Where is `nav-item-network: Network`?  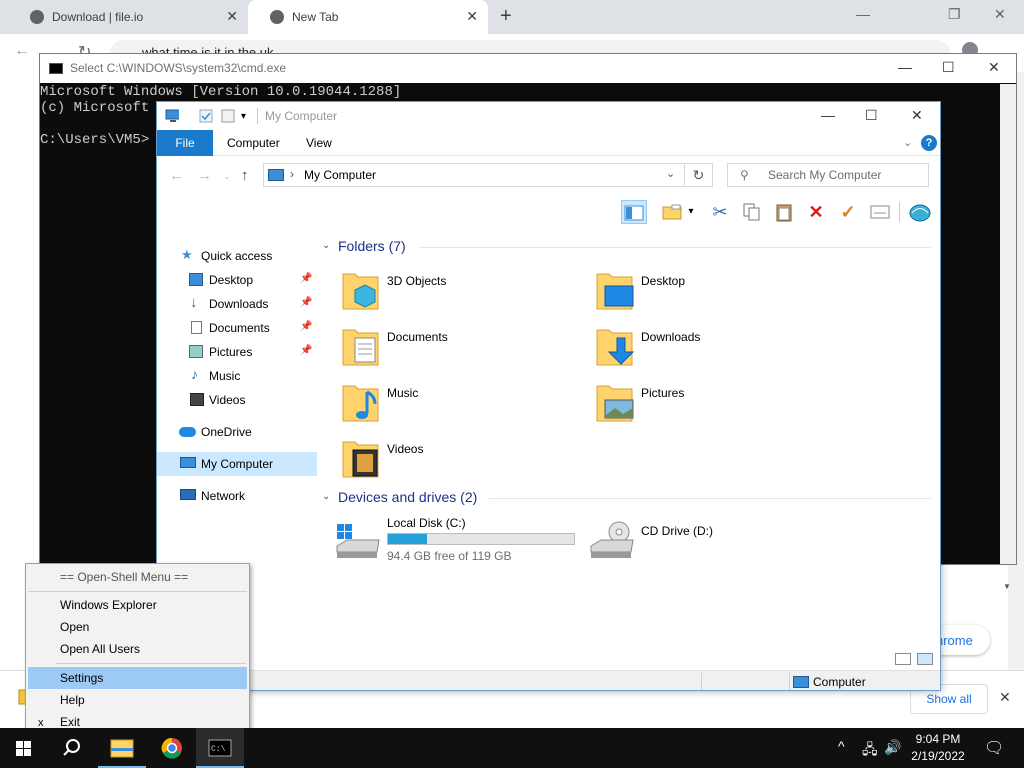 nav-item-network: Network is located at coordinates (237, 496).